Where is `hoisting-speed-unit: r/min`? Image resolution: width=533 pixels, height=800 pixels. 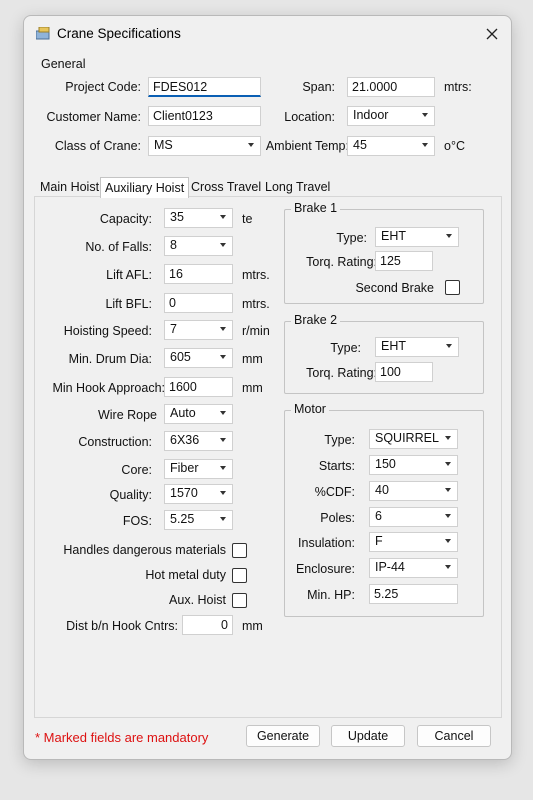 hoisting-speed-unit: r/min is located at coordinates (256, 331).